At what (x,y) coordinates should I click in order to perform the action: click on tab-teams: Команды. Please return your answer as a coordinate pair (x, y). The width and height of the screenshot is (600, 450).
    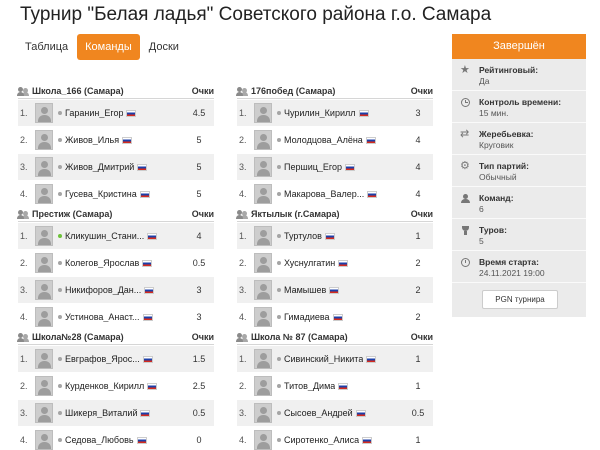
    Looking at the image, I should click on (108, 47).